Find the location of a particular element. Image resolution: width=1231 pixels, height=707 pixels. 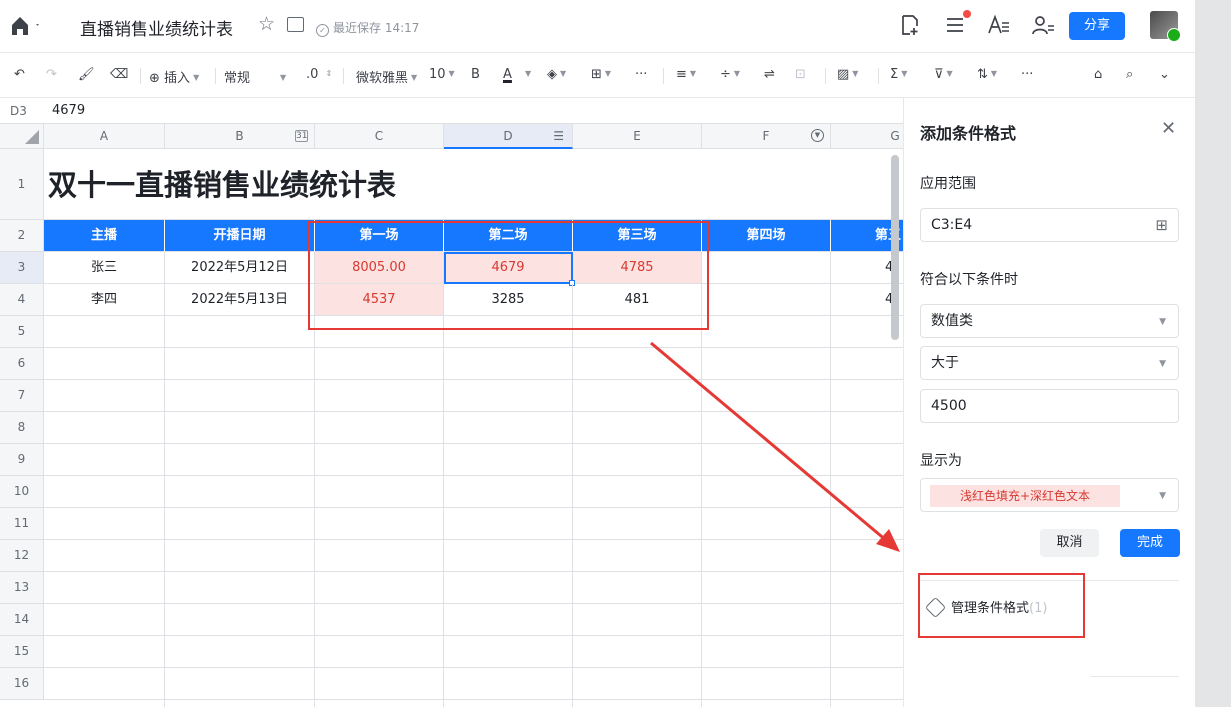

font-color-caret: ▼ is located at coordinates (526, 74).